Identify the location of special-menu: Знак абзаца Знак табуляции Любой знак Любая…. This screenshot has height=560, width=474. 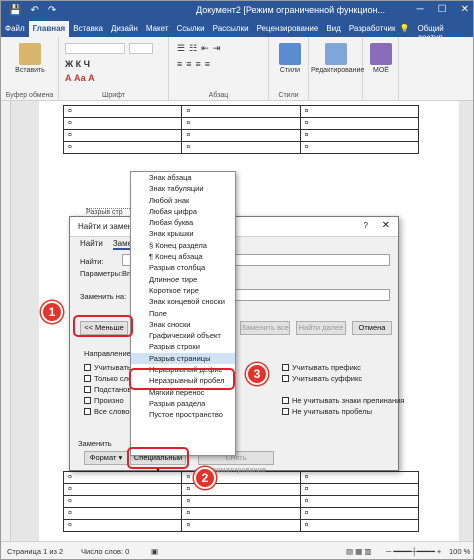
(183, 313).